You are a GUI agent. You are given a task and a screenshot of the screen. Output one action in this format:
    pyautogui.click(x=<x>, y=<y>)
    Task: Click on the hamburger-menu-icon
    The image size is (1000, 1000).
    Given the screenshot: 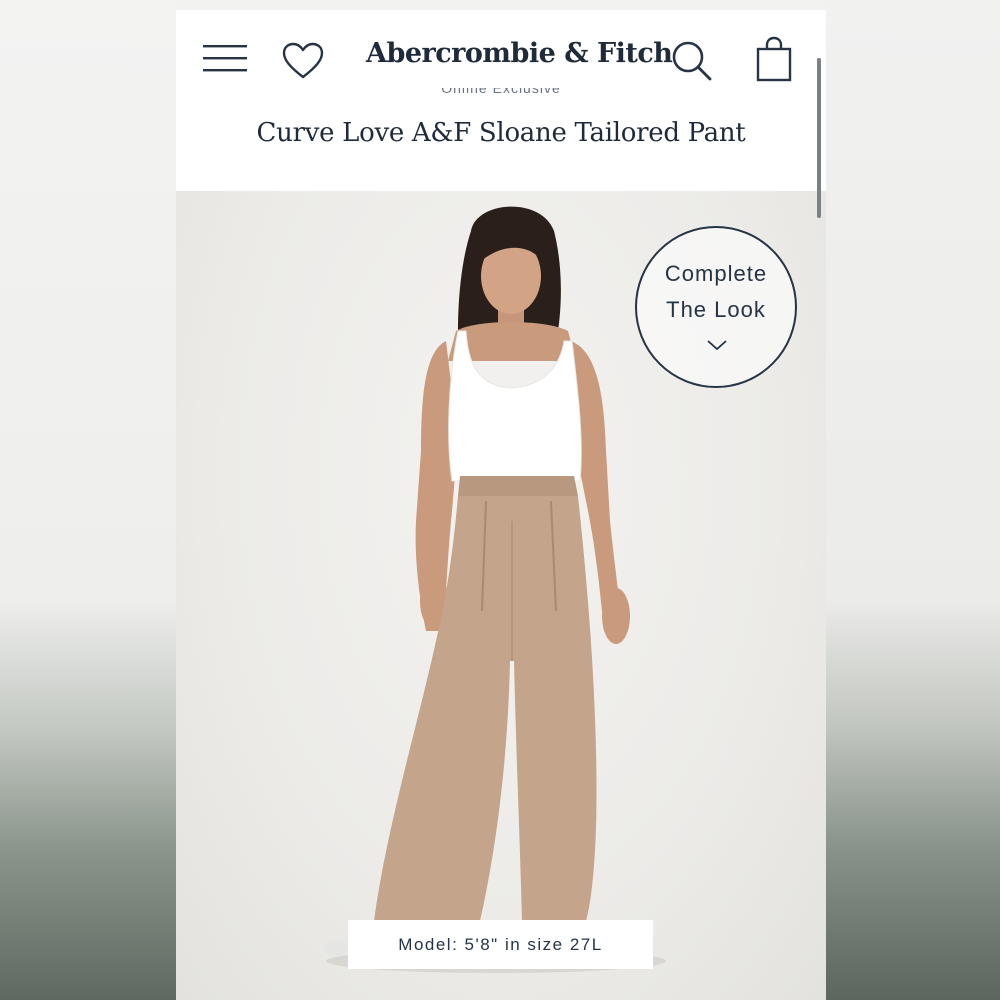 What is the action you would take?
    pyautogui.click(x=225, y=59)
    